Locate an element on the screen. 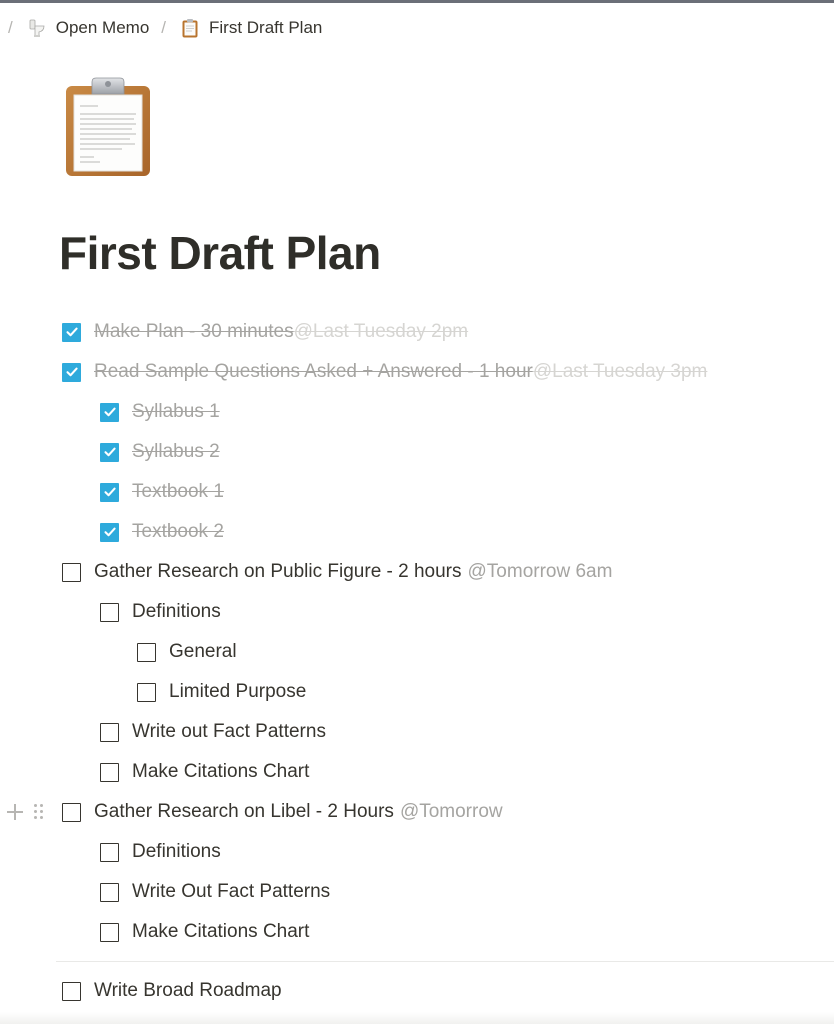  todo-item: Write Out Fact Patterns is located at coordinates (215, 892).